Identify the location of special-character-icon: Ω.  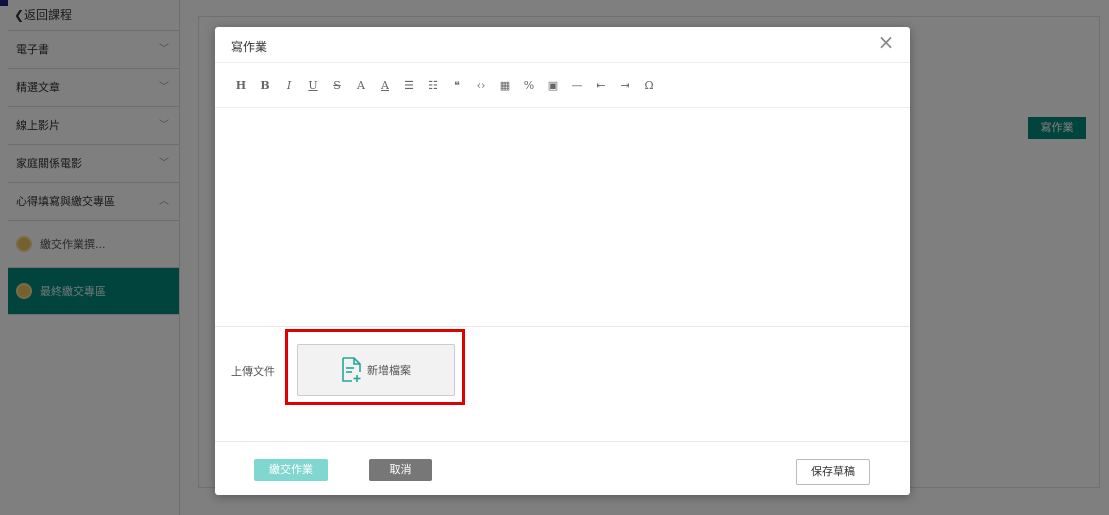
(649, 85).